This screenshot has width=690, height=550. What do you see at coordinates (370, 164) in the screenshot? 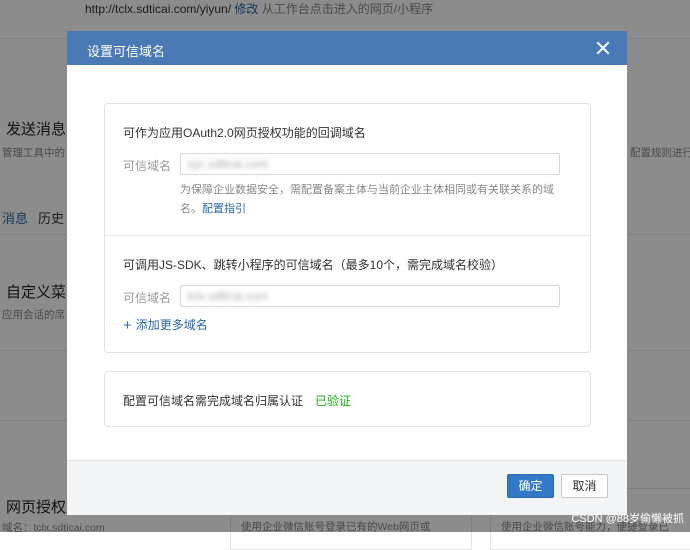
I see `oauth-domain-input: xyc.sdticai.com` at bounding box center [370, 164].